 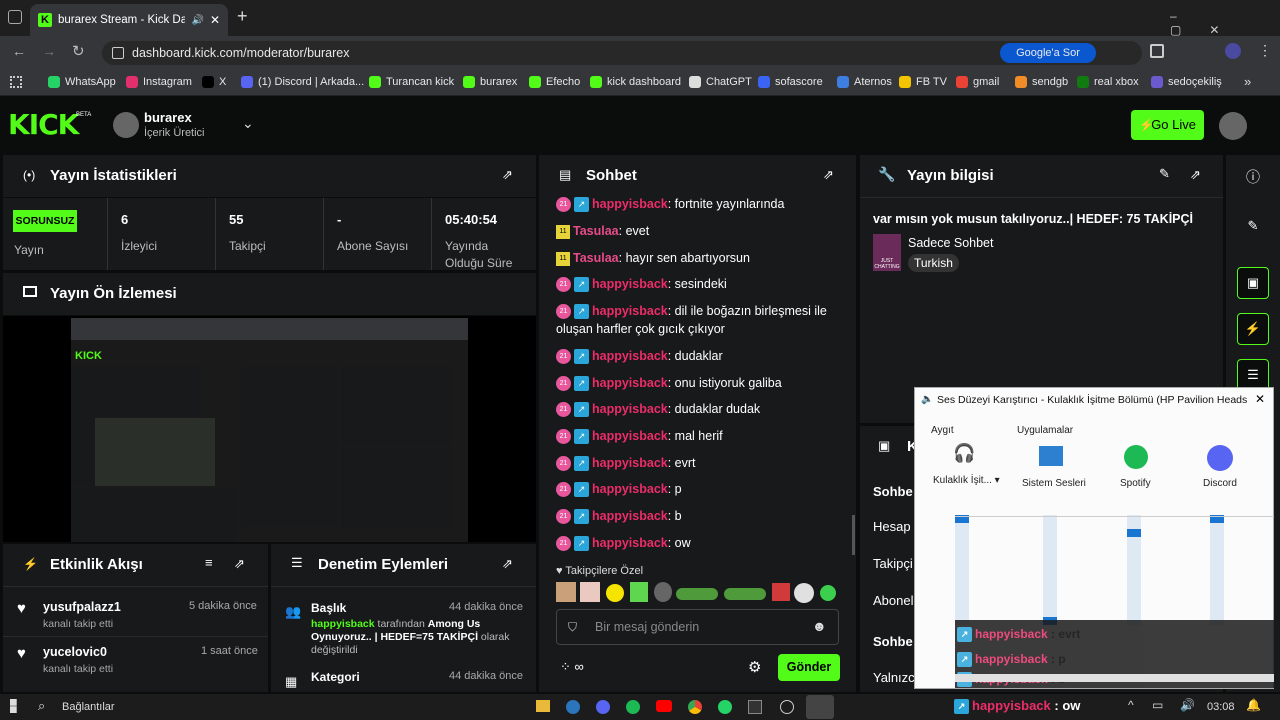 What do you see at coordinates (1173, 124) in the screenshot?
I see `go-live-label: Go Live` at bounding box center [1173, 124].